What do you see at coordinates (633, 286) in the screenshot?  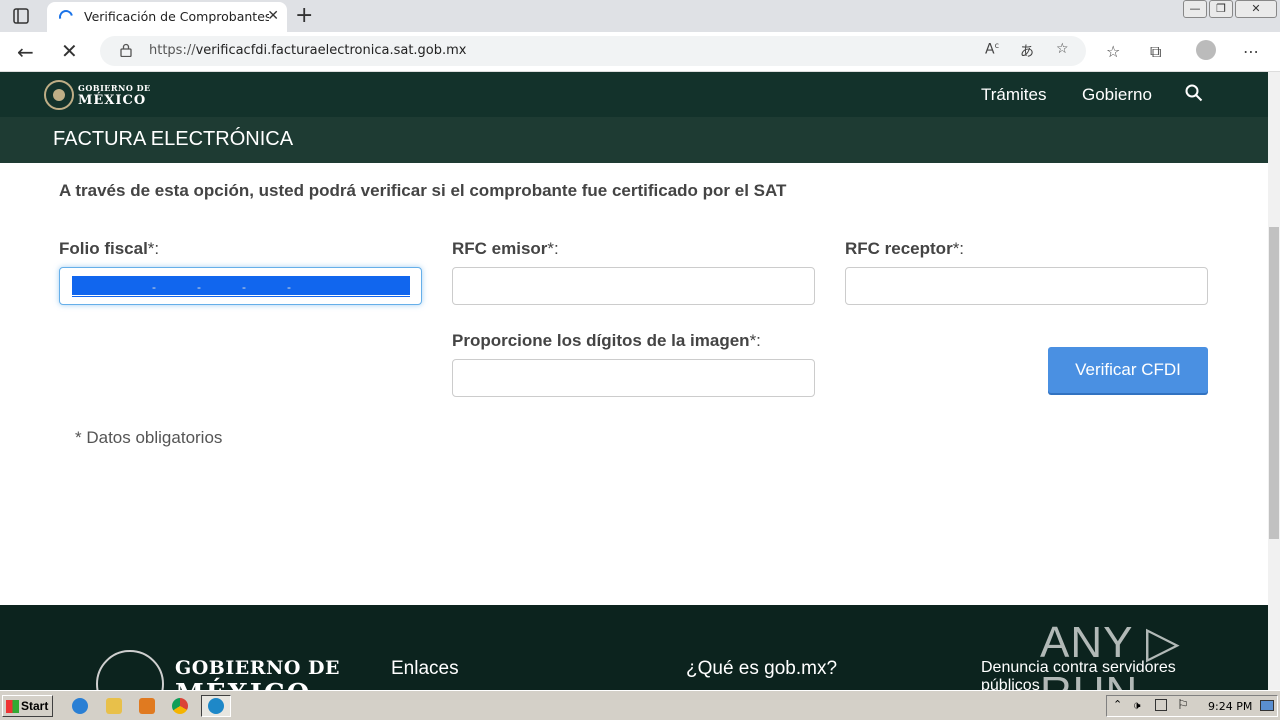 I see `rfc-emisor-input` at bounding box center [633, 286].